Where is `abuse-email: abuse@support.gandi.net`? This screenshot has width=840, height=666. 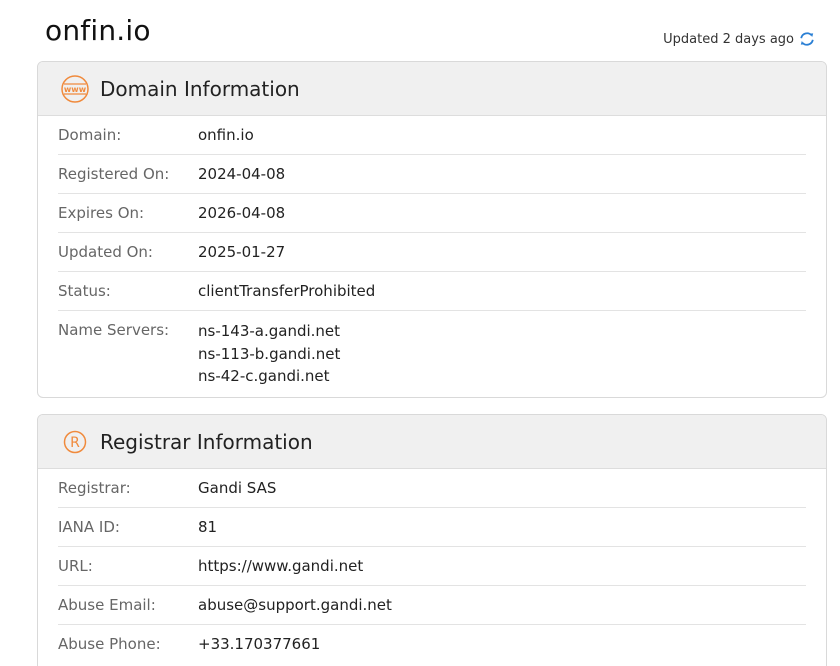 abuse-email: abuse@support.gandi.net is located at coordinates (295, 605).